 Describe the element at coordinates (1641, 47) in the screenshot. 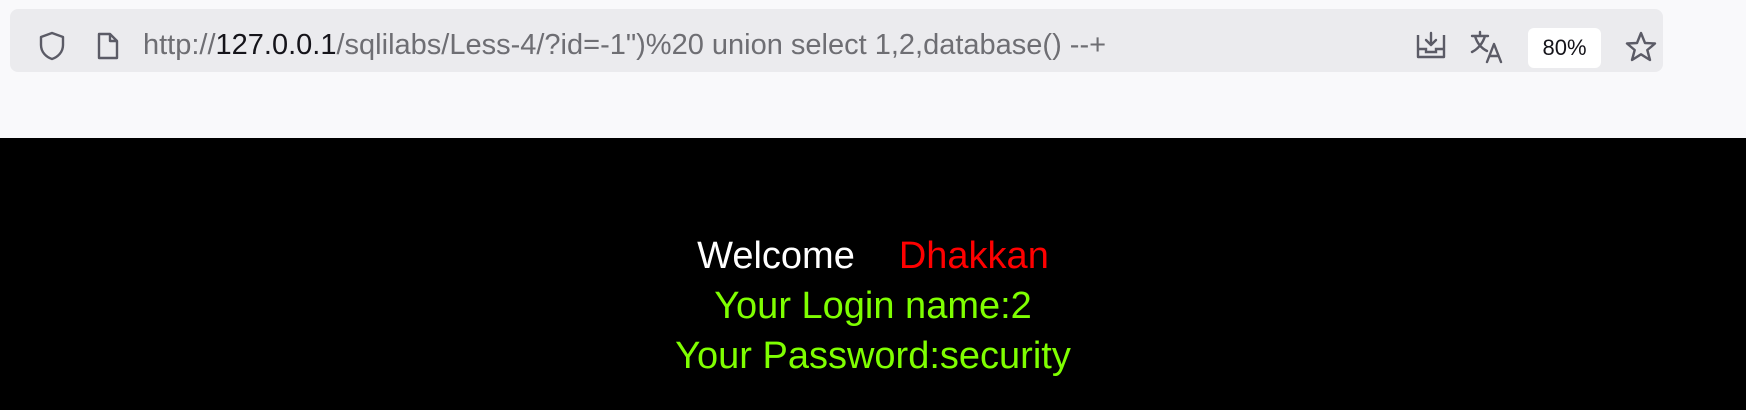

I see `star-icon` at that location.